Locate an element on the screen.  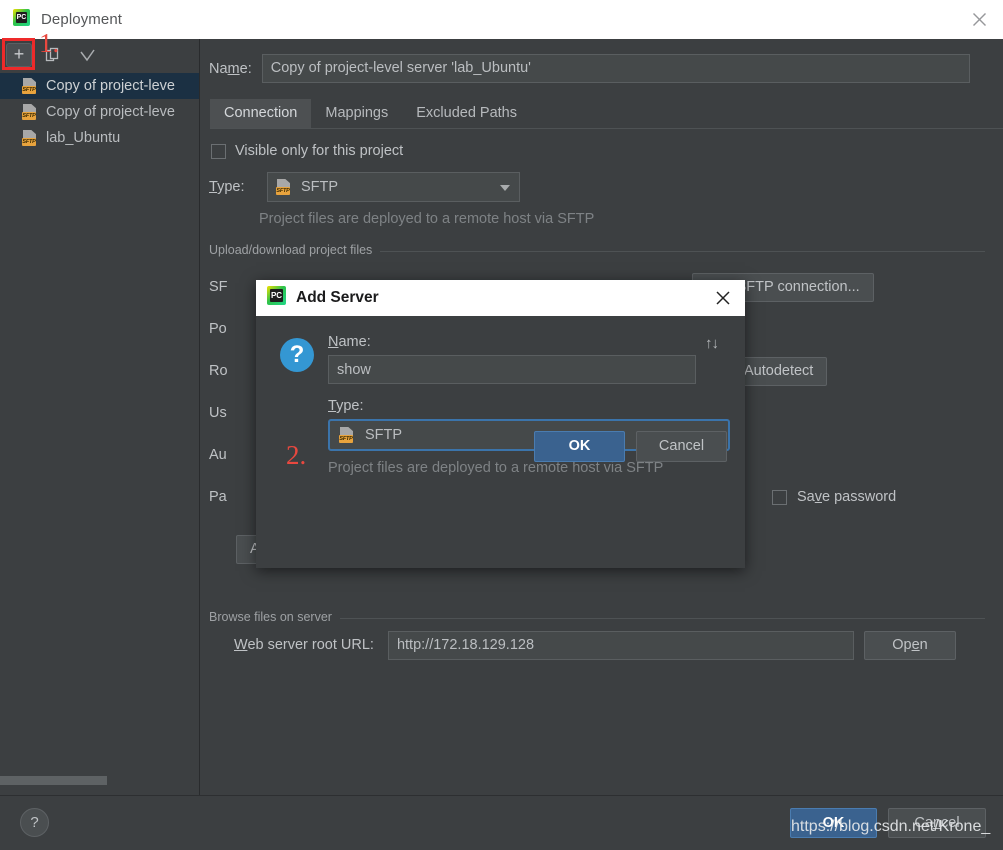
modal-type-label: Type: is located at coordinates (346, 406).